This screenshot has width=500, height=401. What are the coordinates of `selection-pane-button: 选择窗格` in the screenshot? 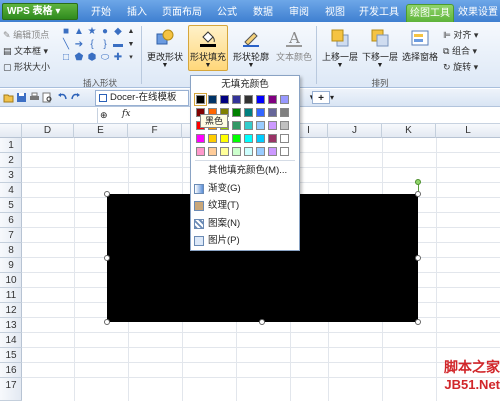 It's located at (420, 48).